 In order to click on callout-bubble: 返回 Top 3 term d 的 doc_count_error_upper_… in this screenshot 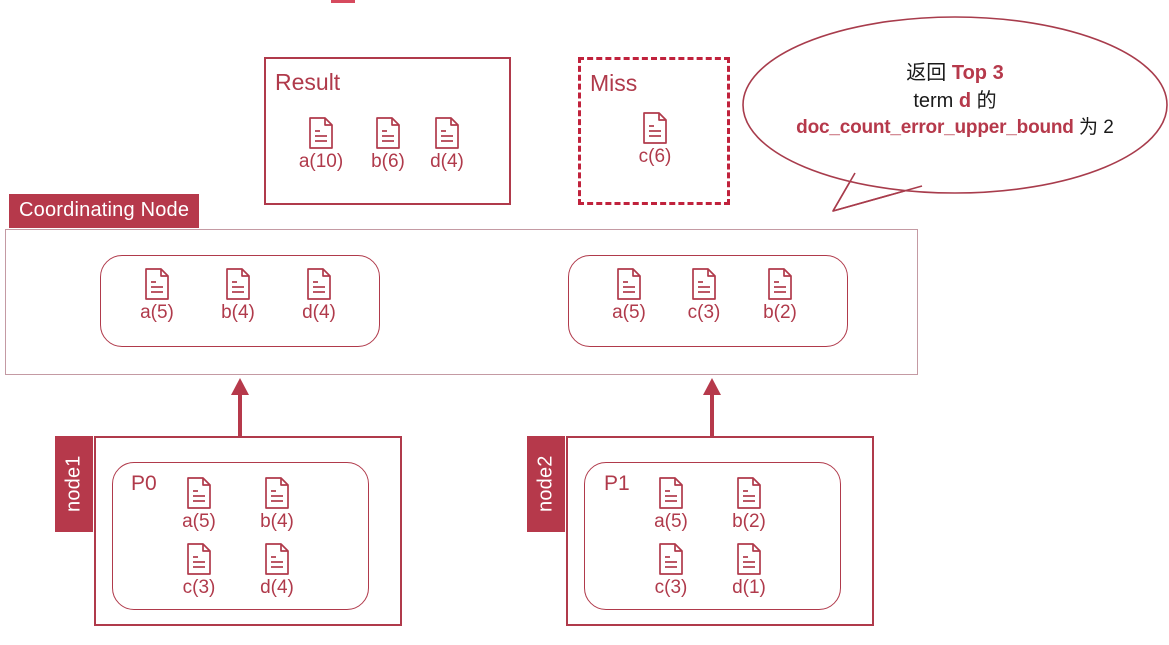, I will do `click(954, 115)`.